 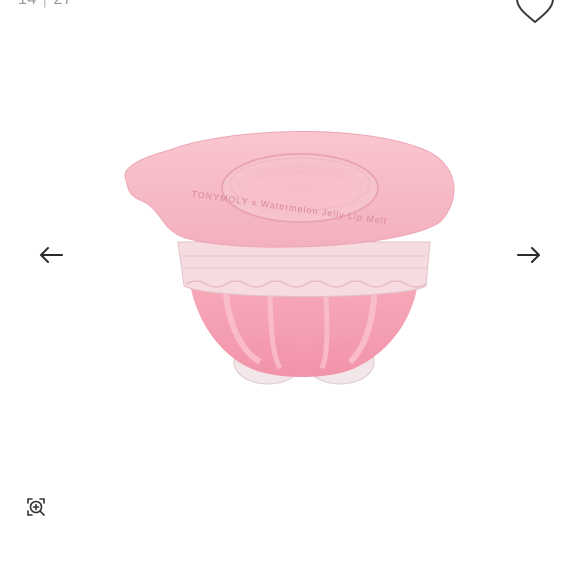 I want to click on next-image-button, so click(x=529, y=255).